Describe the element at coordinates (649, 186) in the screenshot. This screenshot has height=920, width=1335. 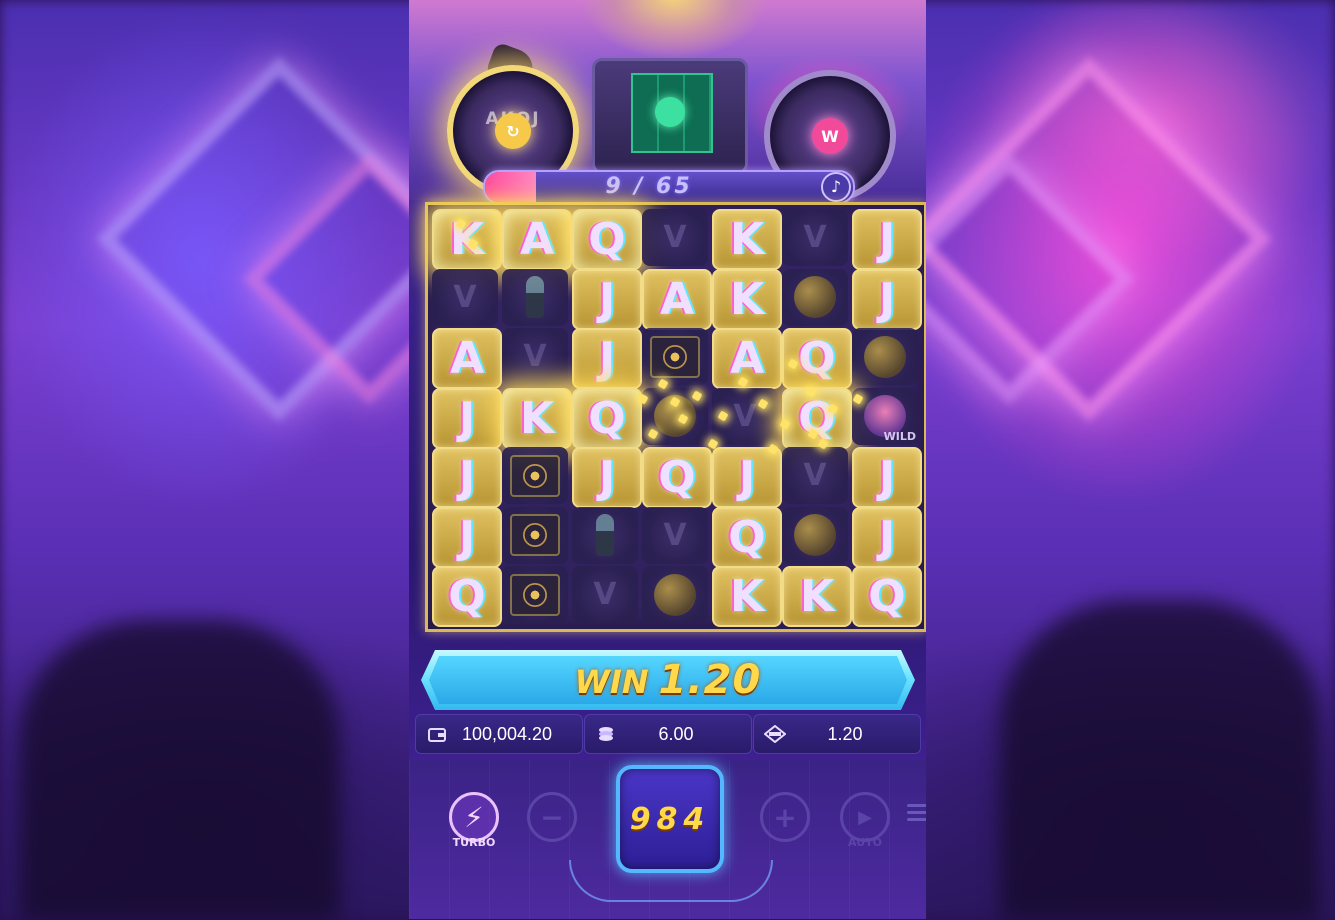
I see `progress-text: 9 / 65` at that location.